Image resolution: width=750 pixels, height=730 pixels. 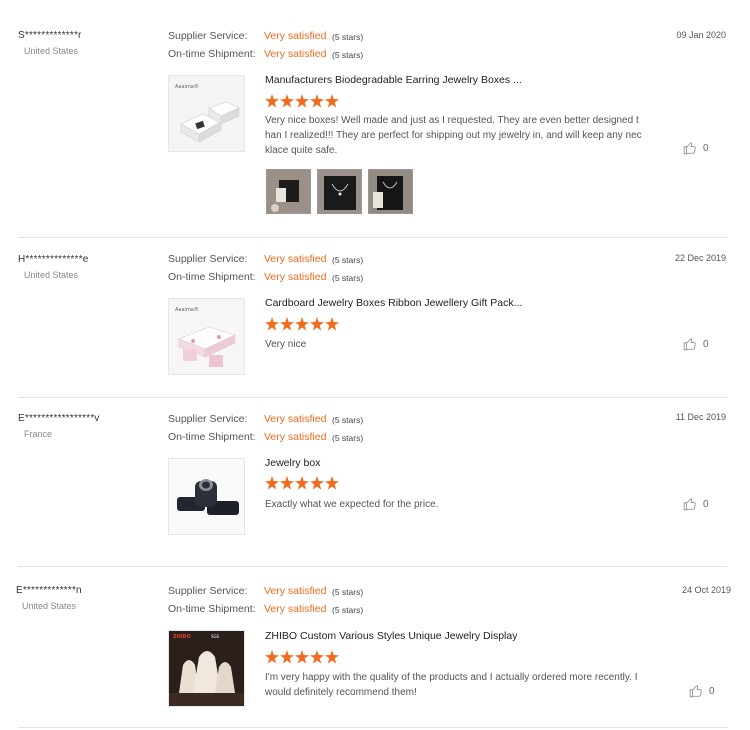 I want to click on reviewer-name: E*****************v, so click(x=59, y=418).